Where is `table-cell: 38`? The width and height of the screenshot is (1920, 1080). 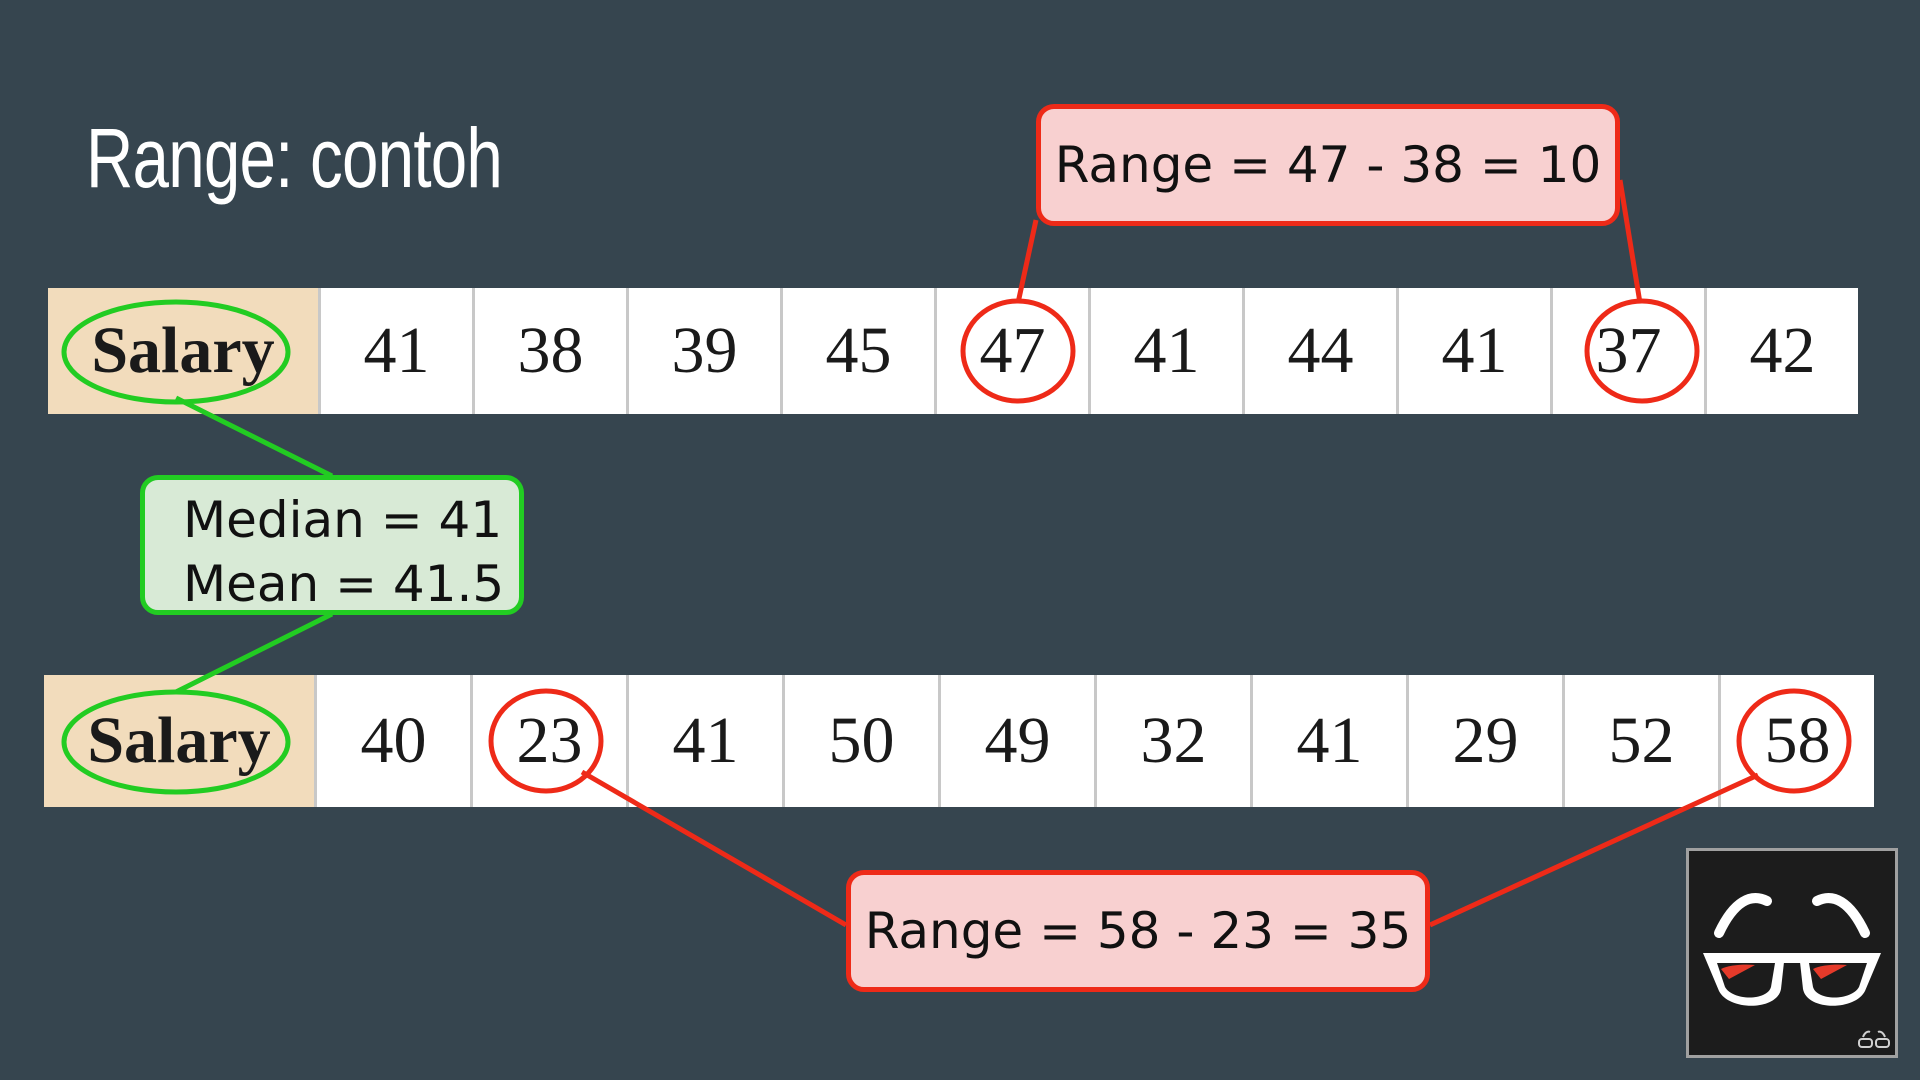 table-cell: 38 is located at coordinates (549, 351).